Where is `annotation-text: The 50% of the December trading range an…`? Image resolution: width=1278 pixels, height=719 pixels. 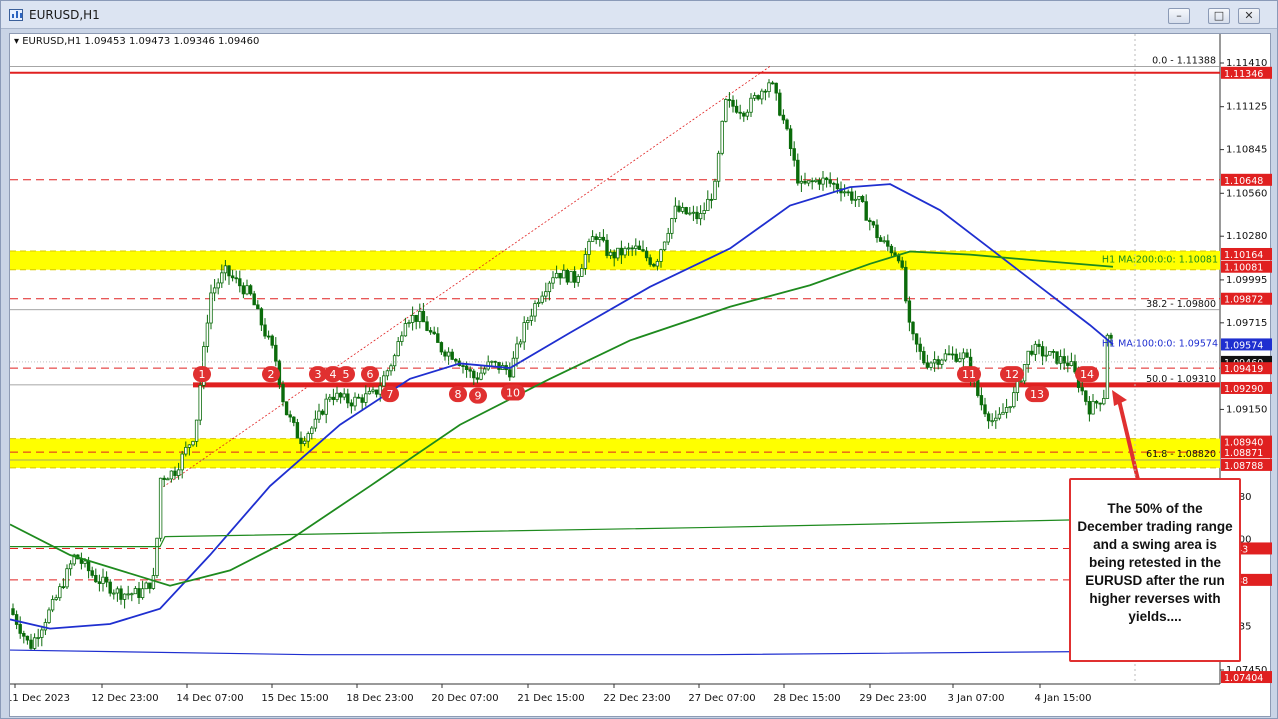
annotation-text: The 50% of the December trading range an… is located at coordinates (1155, 562).